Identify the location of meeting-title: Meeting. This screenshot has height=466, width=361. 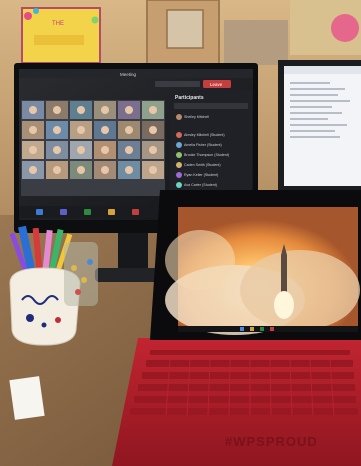
(128, 74).